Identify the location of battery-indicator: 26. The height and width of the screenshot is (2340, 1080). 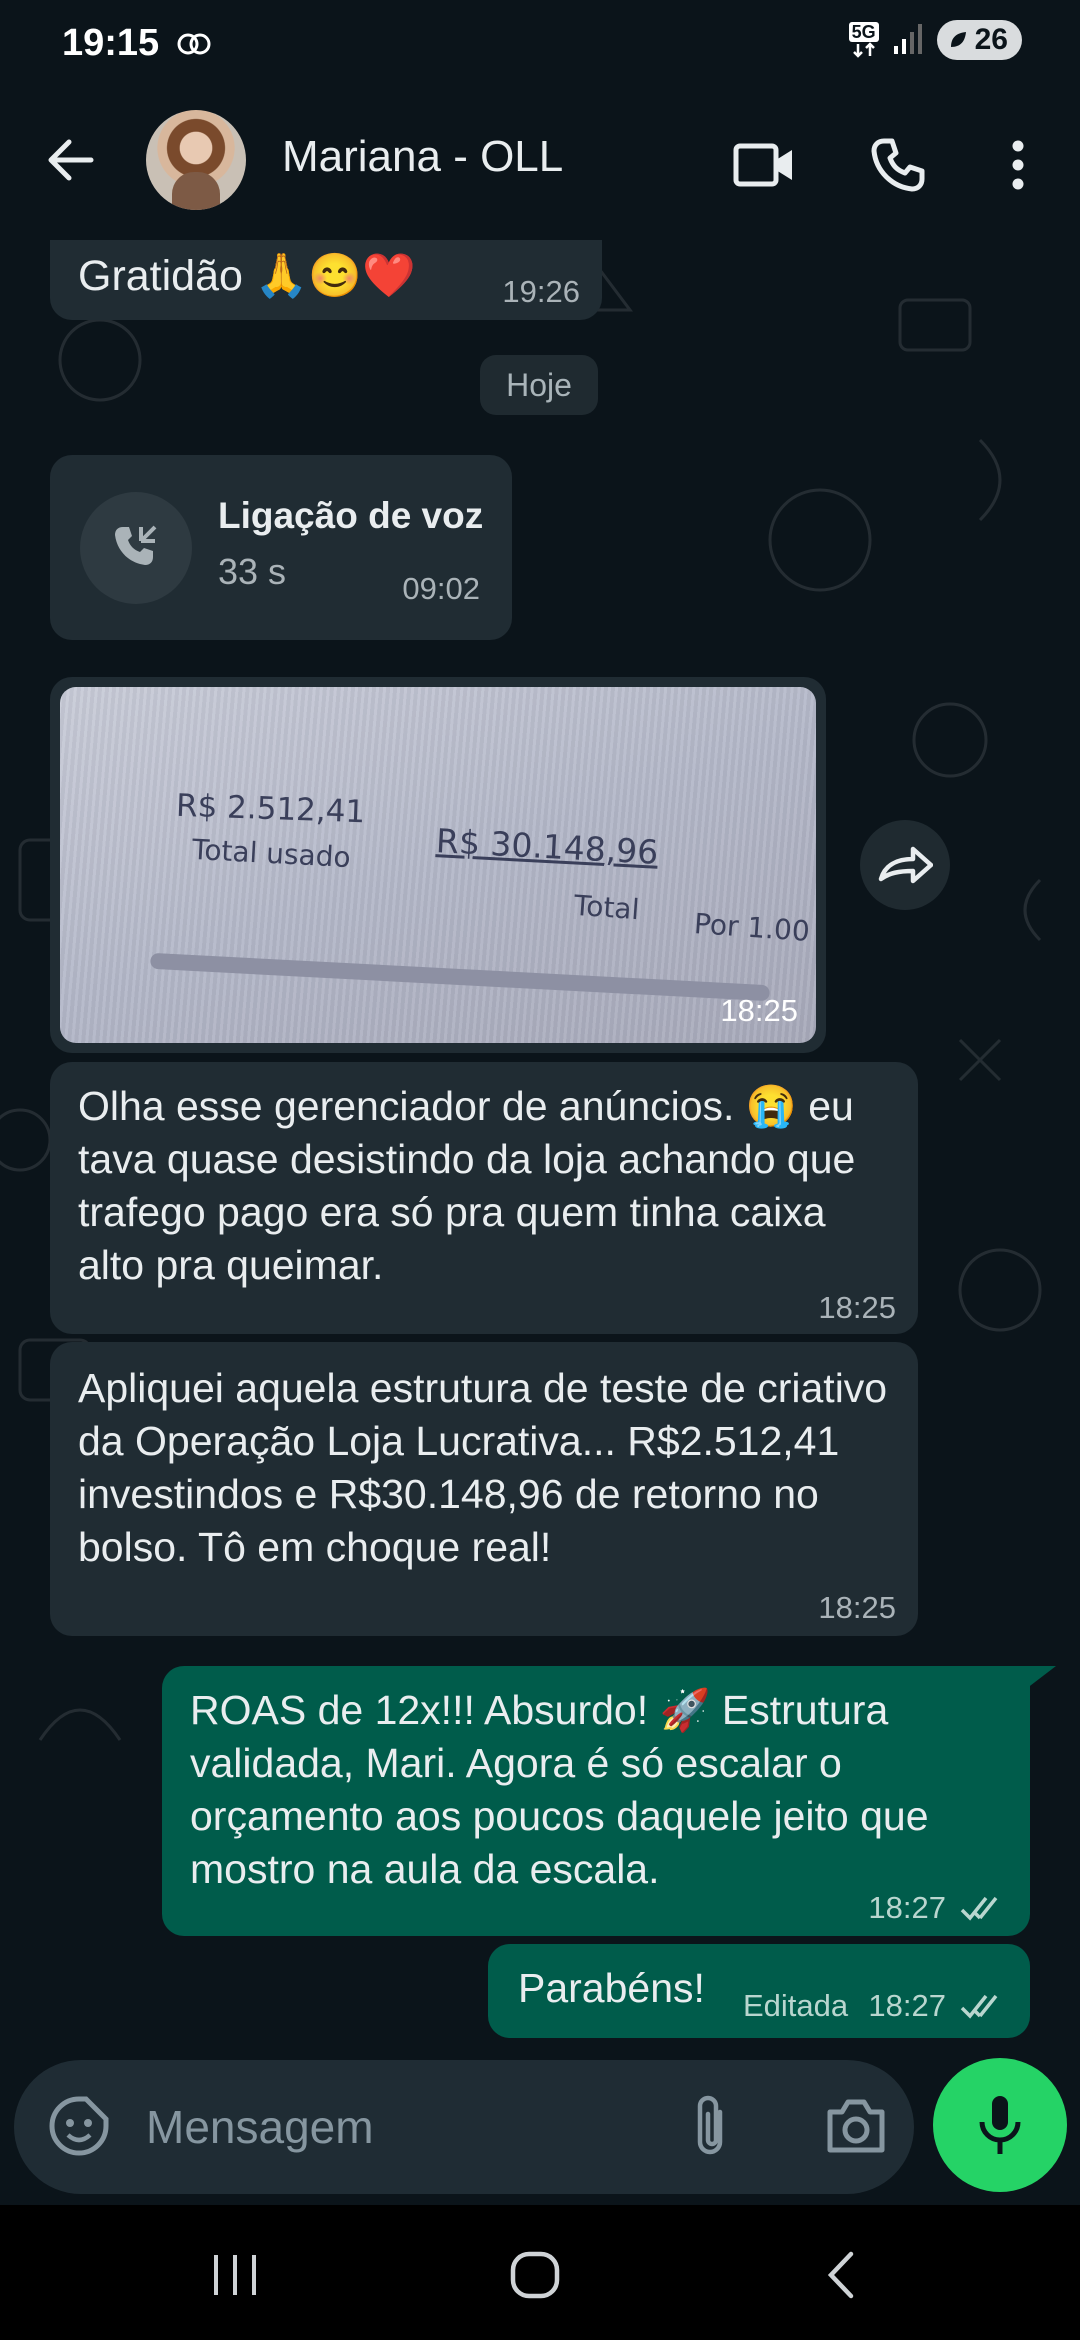
(979, 40).